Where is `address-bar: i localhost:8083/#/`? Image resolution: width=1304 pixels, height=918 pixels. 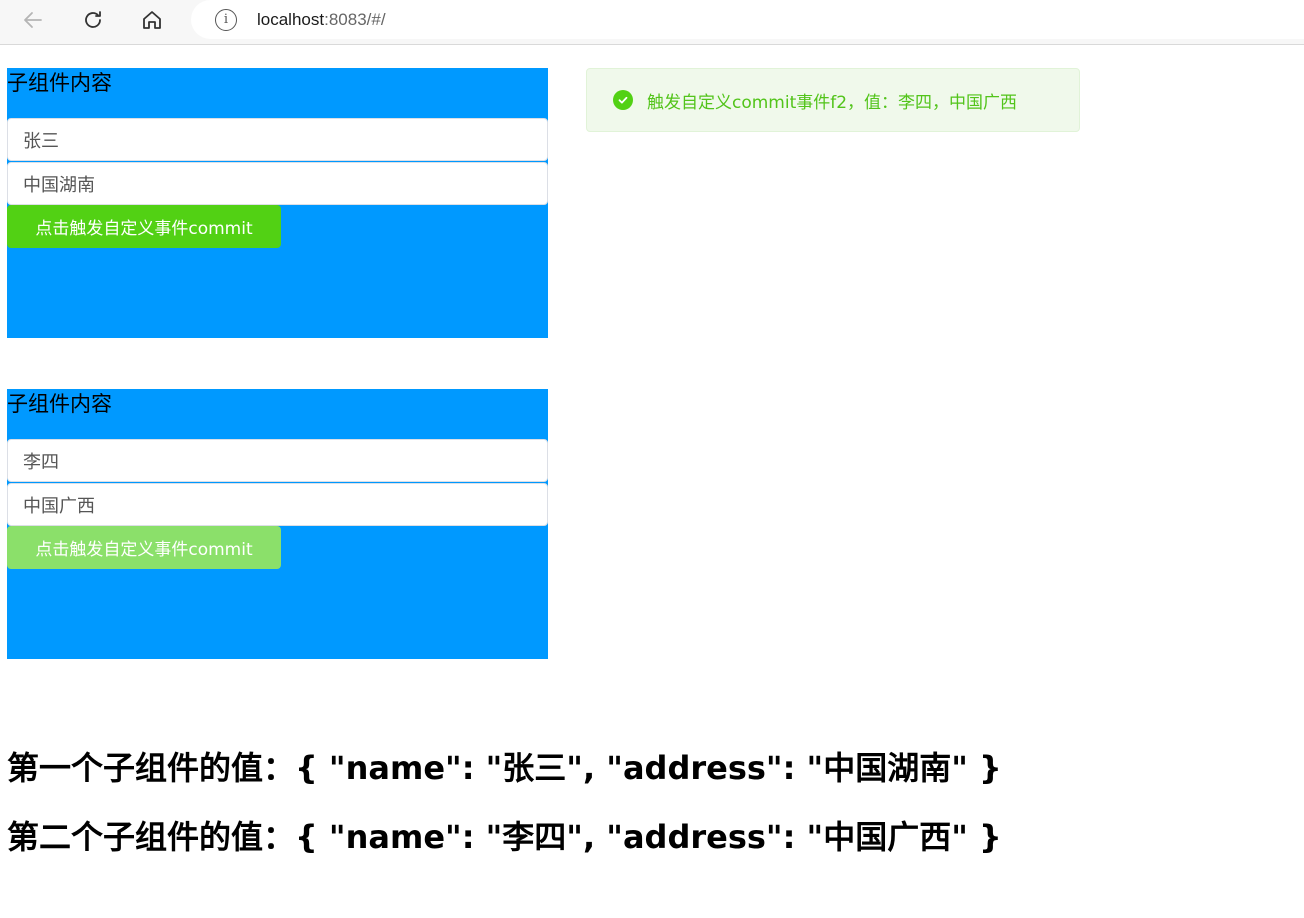 address-bar: i localhost:8083/#/ is located at coordinates (747, 19).